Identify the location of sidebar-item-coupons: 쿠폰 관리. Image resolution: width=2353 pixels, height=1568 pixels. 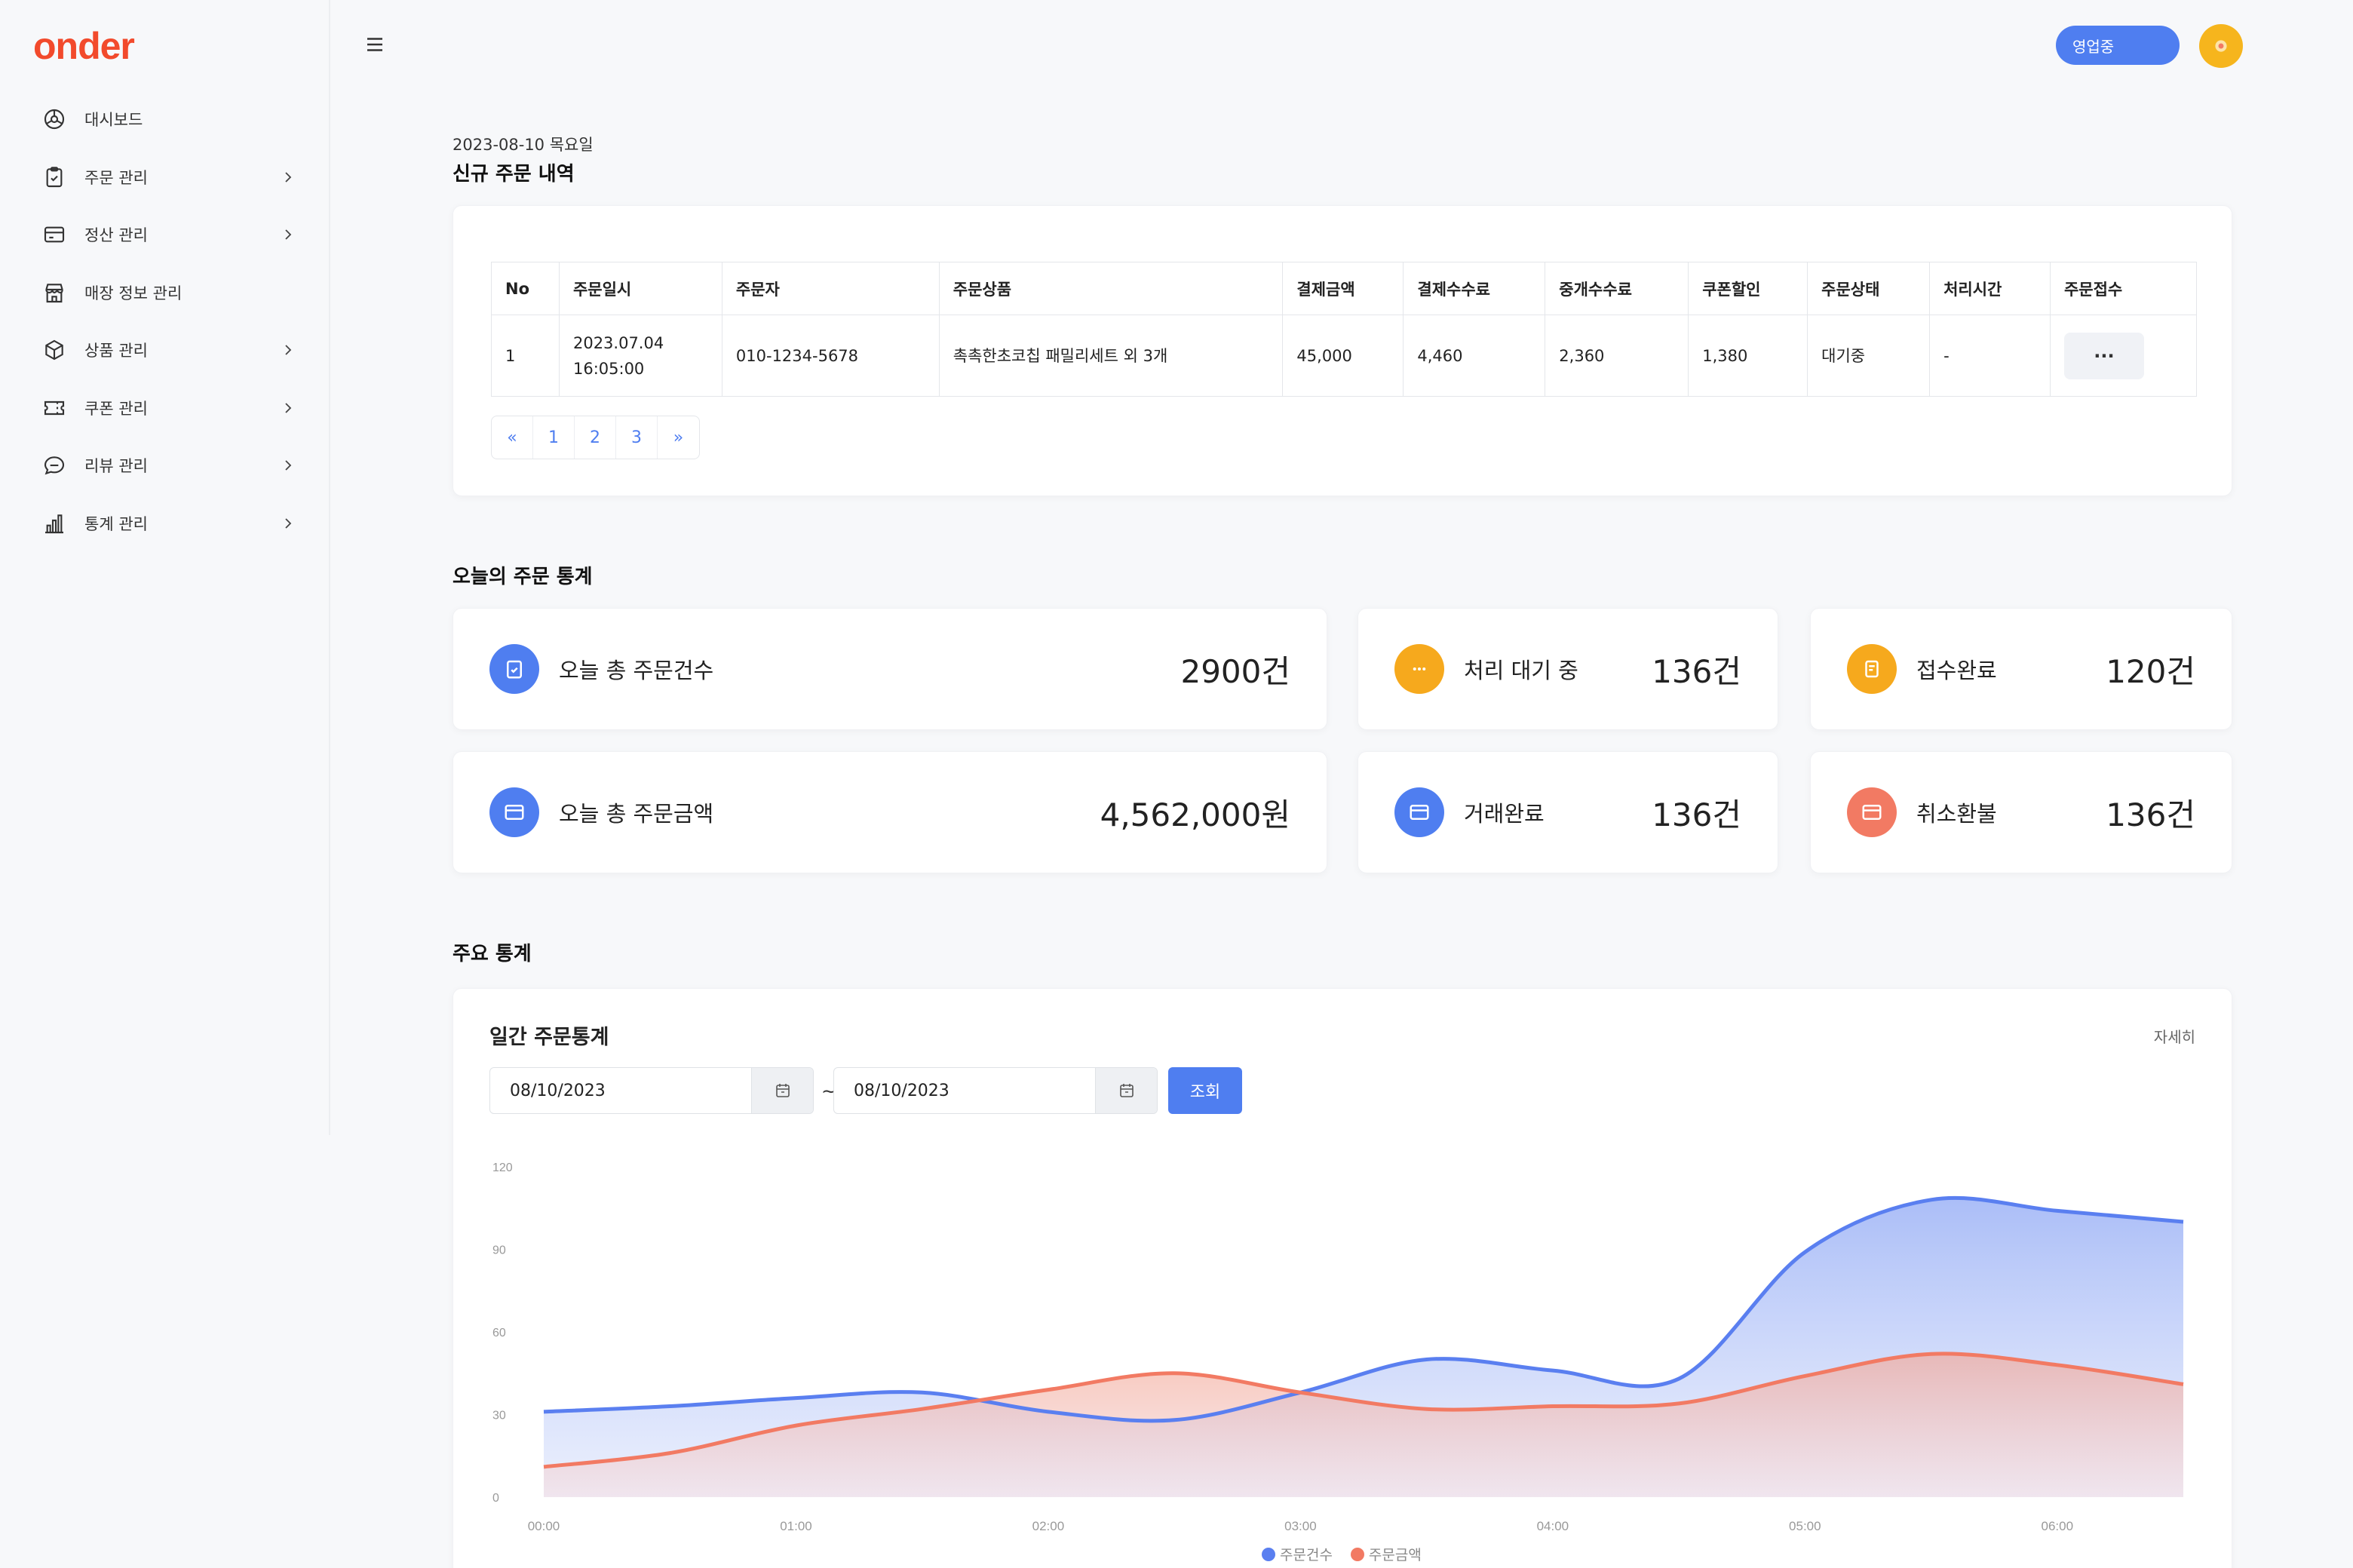
(169, 408).